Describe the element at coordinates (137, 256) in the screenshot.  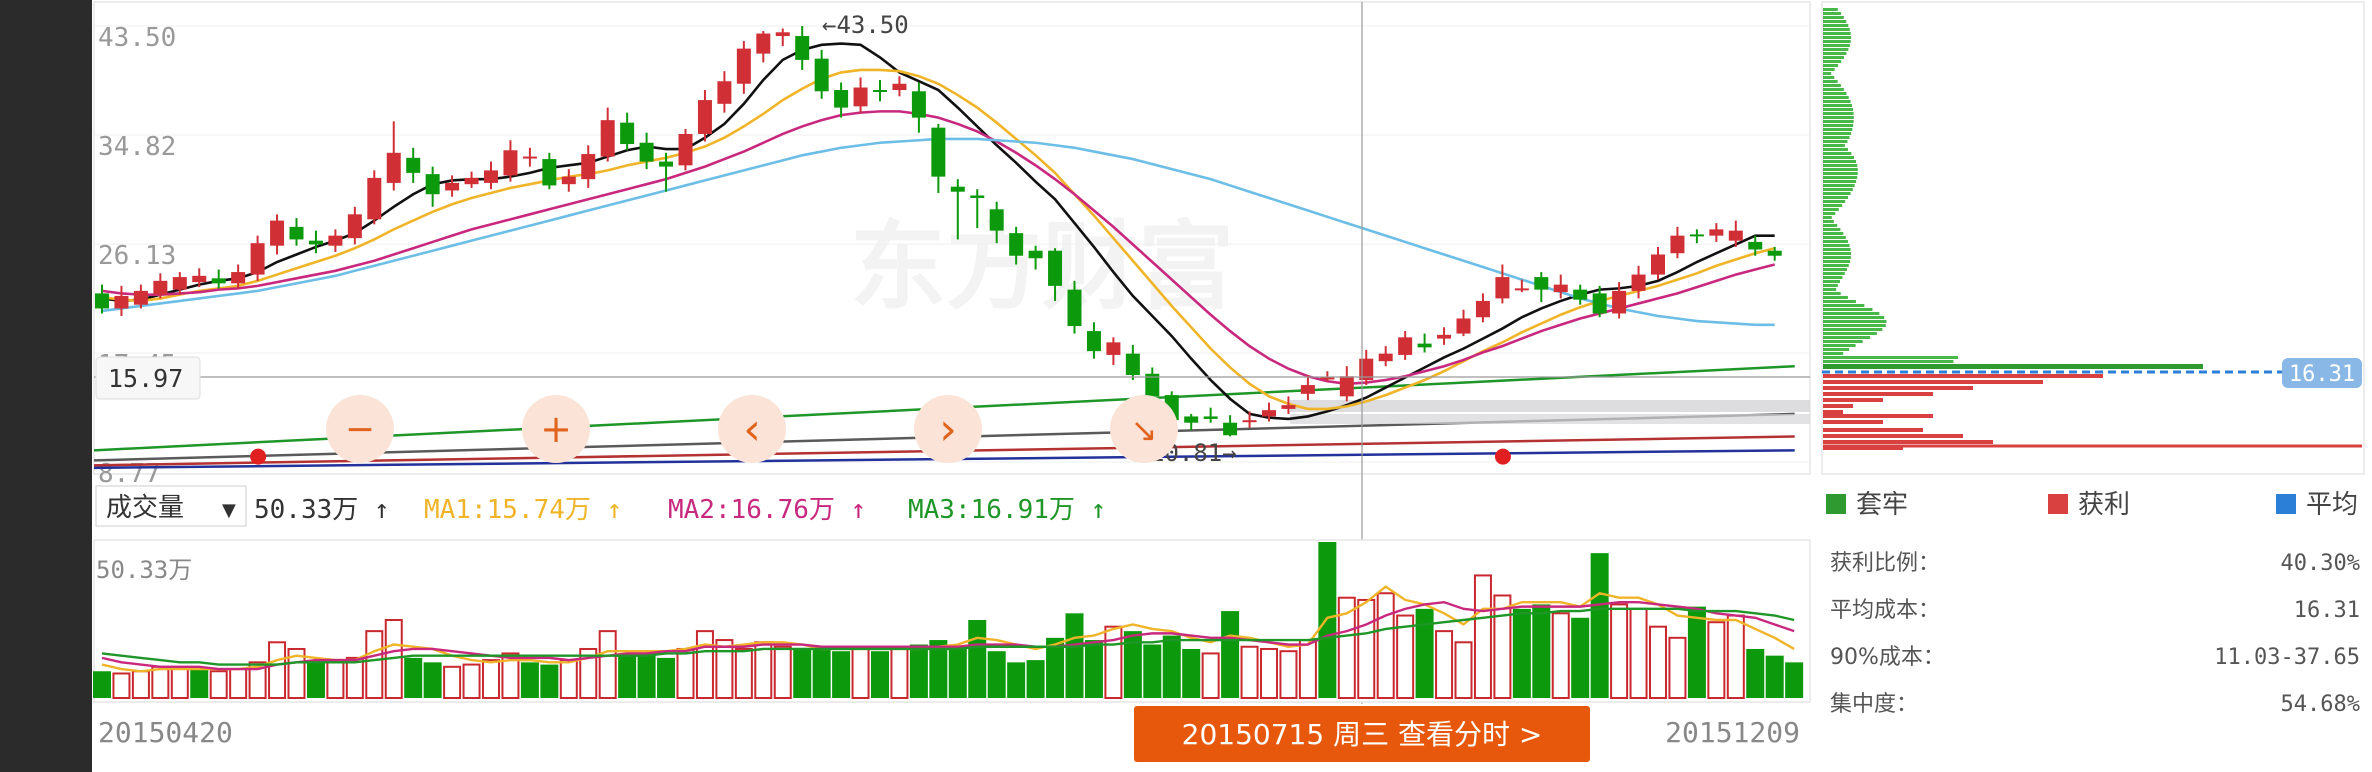
I see `price-tick-label: 26.13` at that location.